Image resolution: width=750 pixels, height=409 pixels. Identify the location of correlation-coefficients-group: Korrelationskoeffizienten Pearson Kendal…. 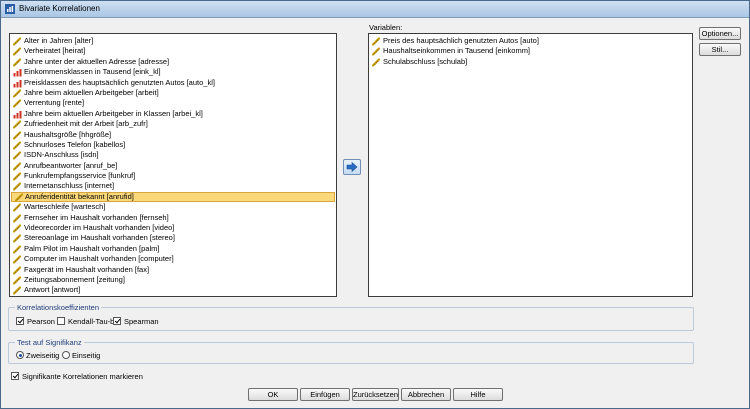
(351, 317).